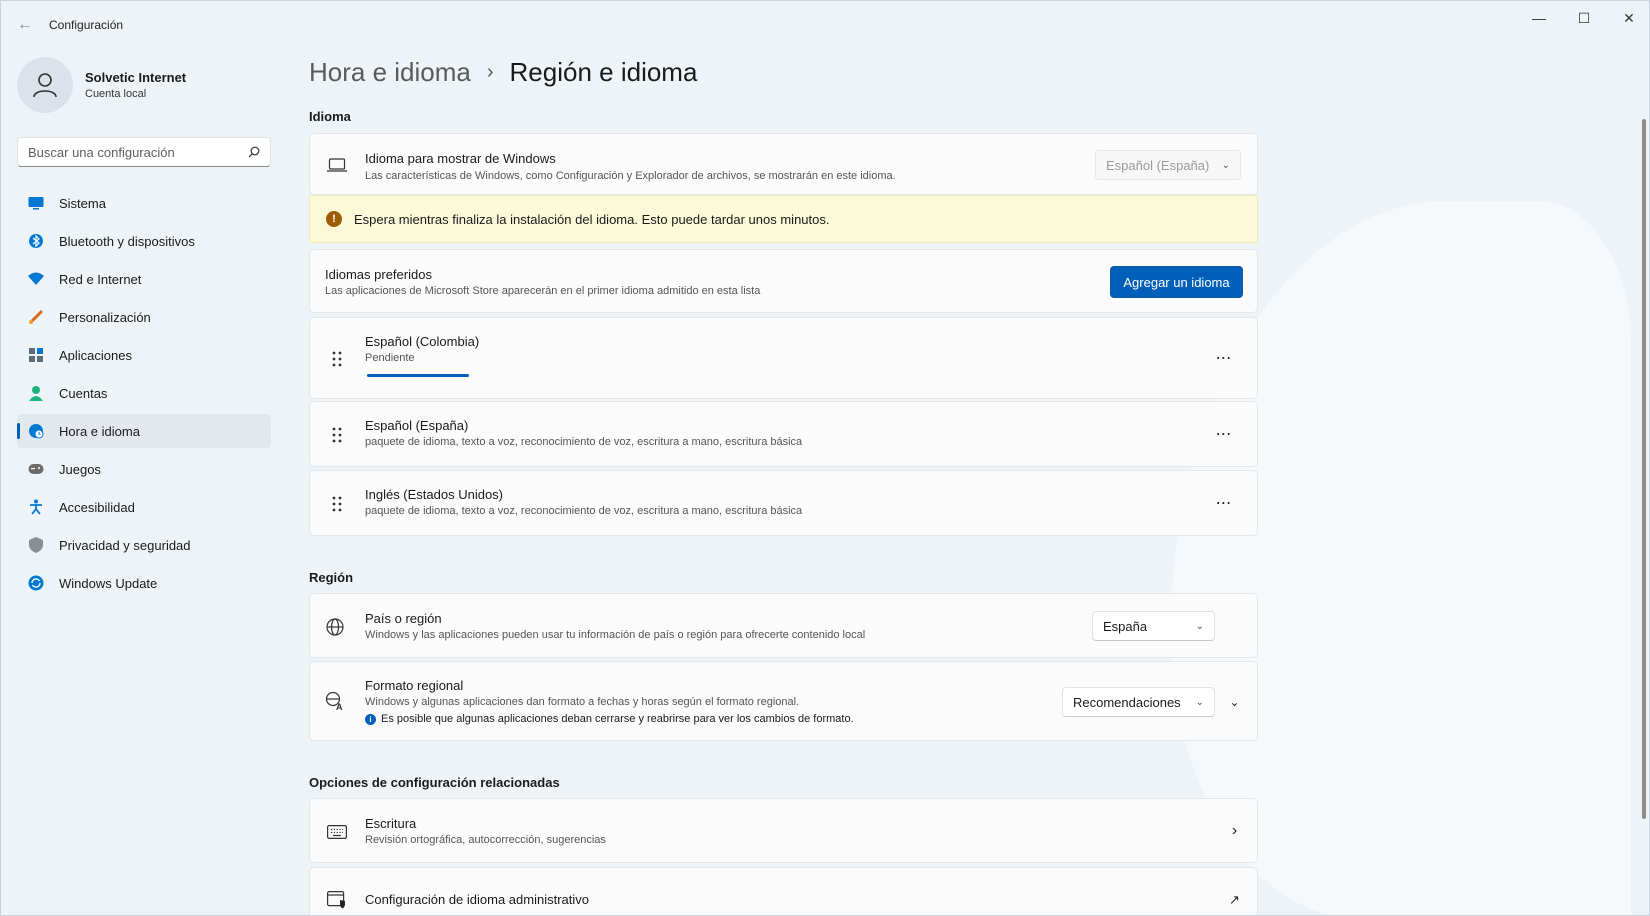  What do you see at coordinates (80, 469) in the screenshot?
I see `sidebar-item-label: Juegos` at bounding box center [80, 469].